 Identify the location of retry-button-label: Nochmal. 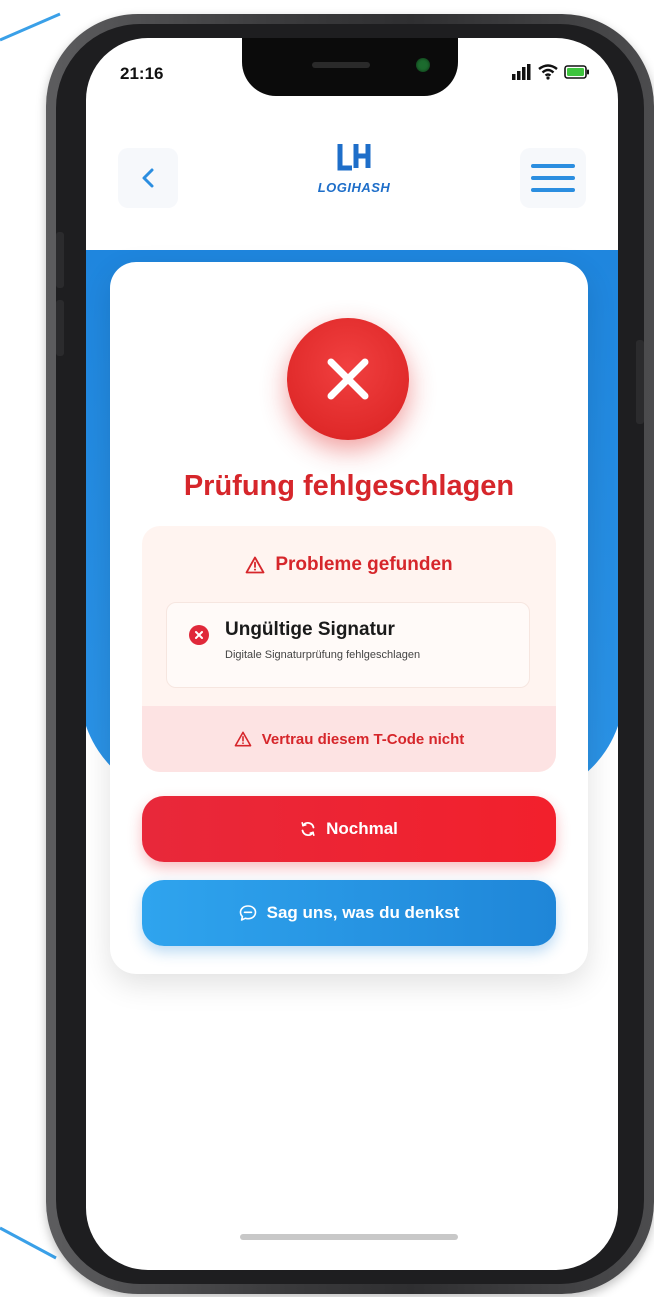
(362, 828).